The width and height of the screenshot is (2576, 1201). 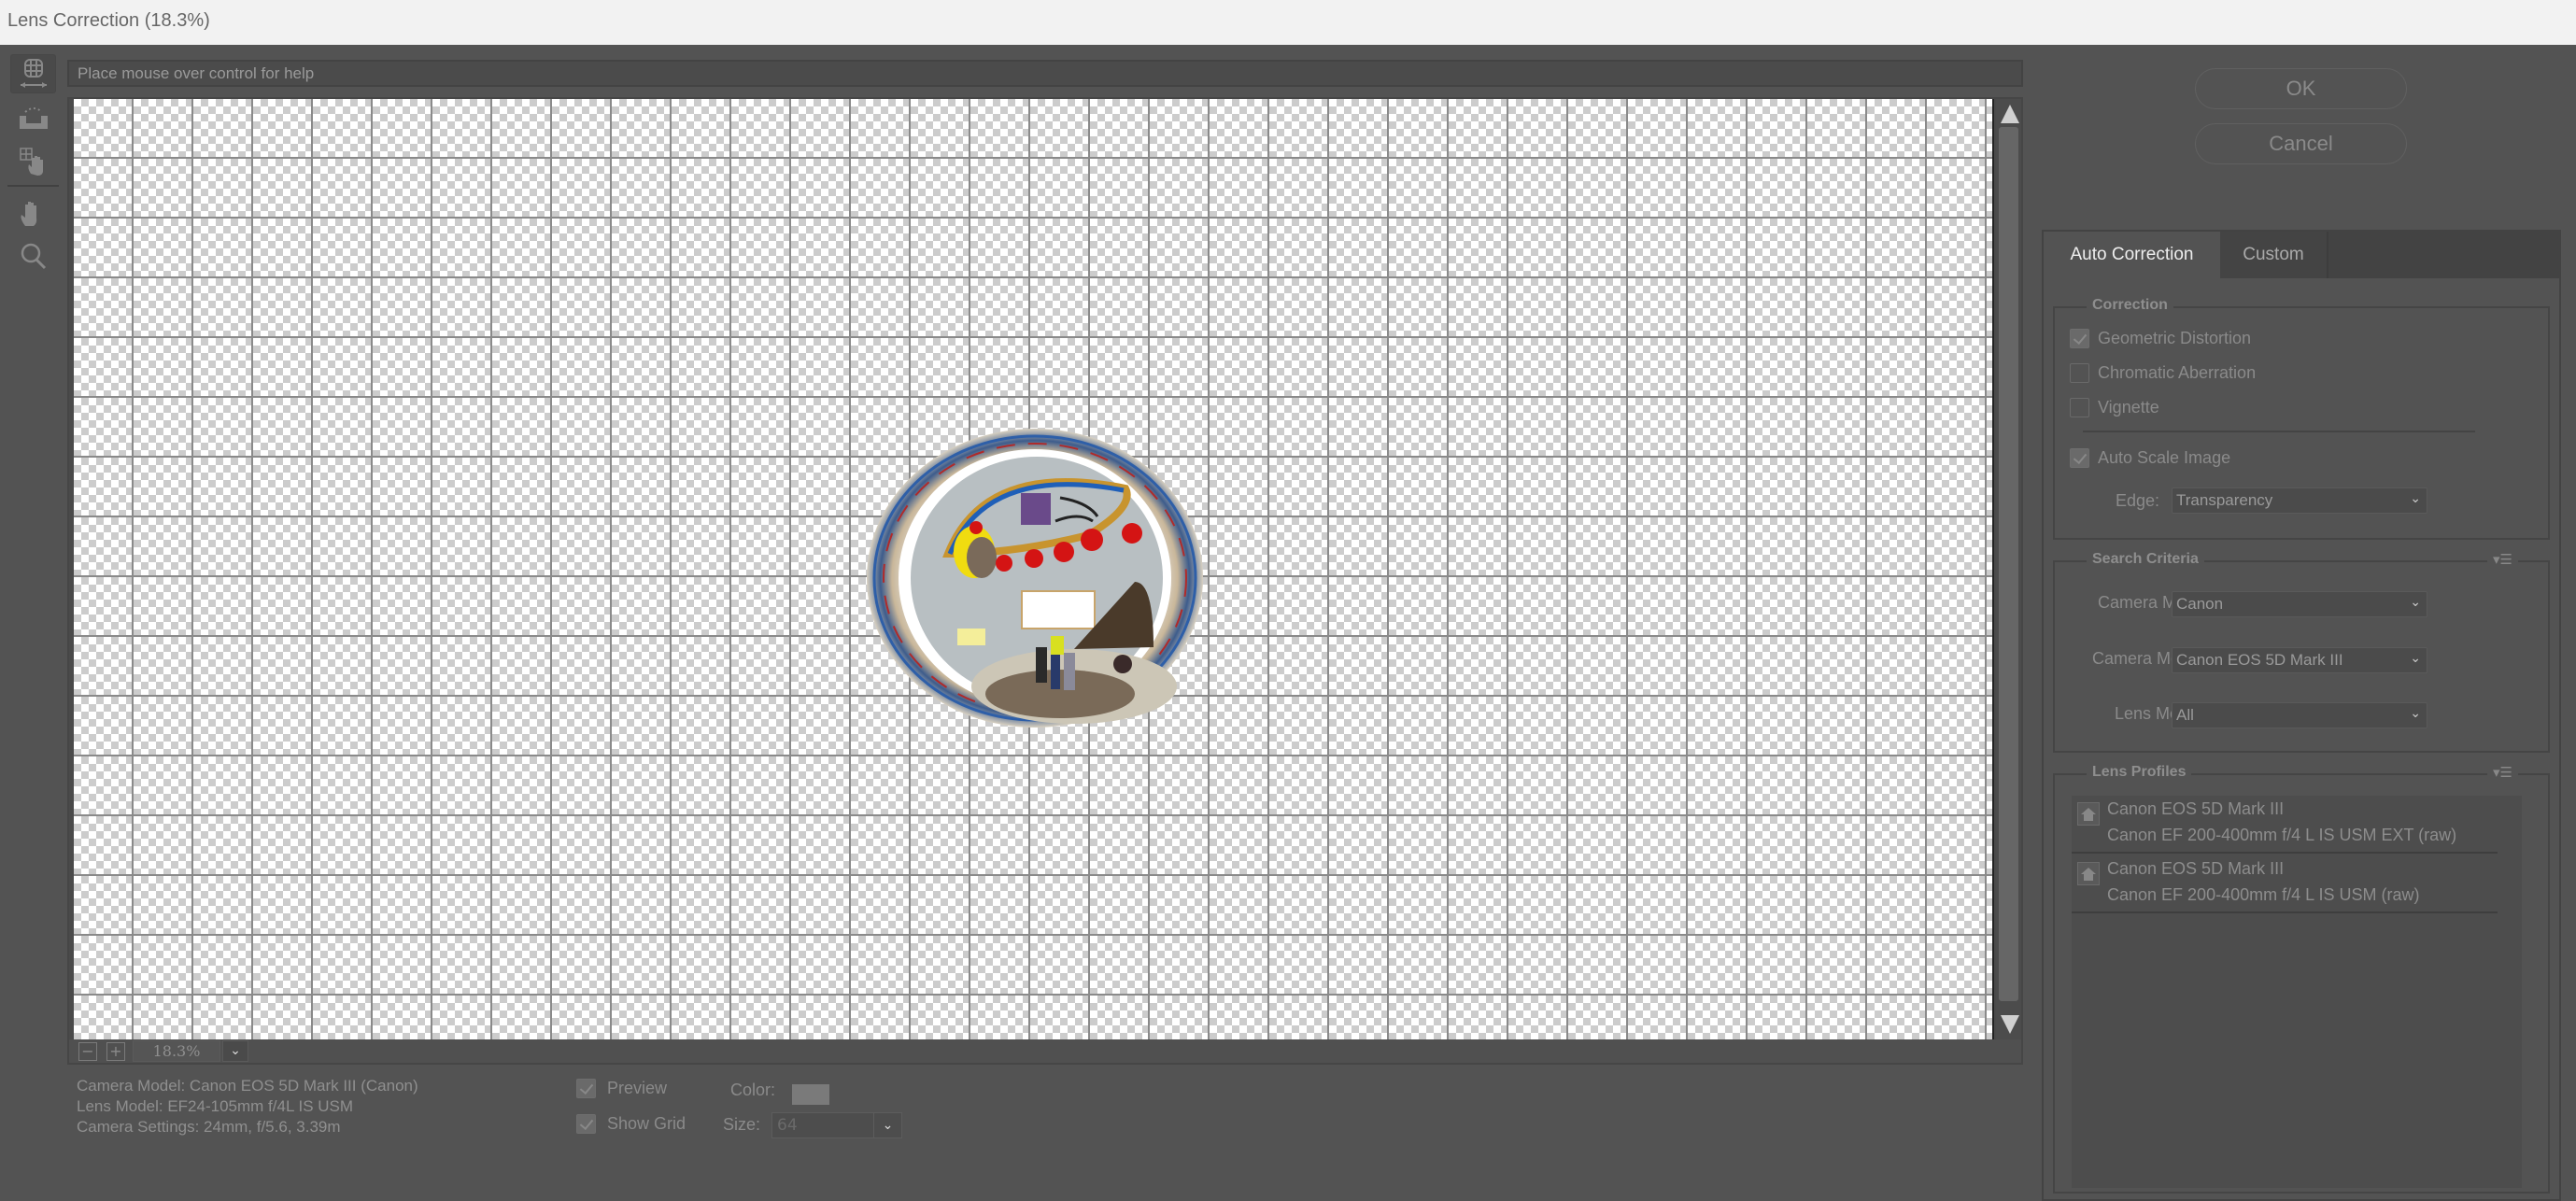 What do you see at coordinates (2503, 559) in the screenshot?
I see `search-criteria-menu-icon: ▾☰` at bounding box center [2503, 559].